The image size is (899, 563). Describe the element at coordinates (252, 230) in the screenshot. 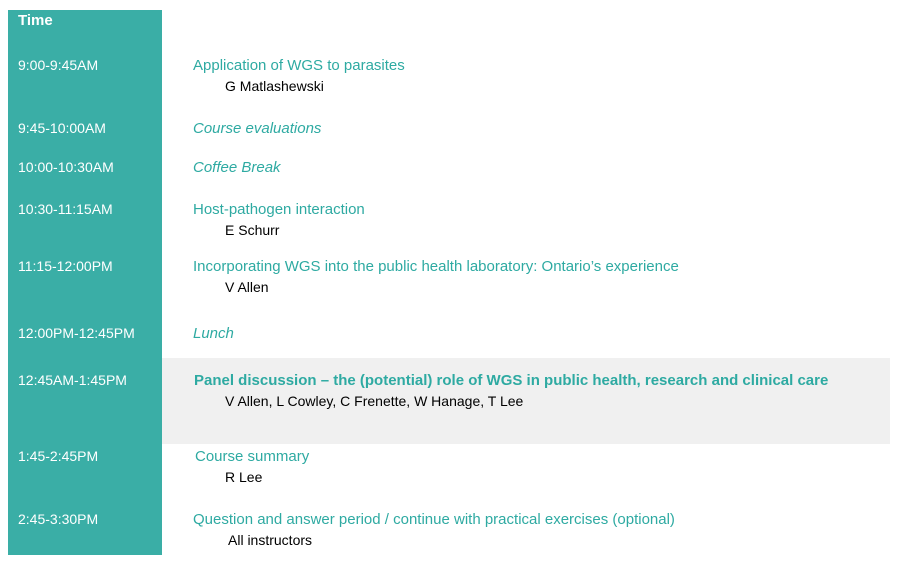

I see `row-speaker: E Schurr` at that location.